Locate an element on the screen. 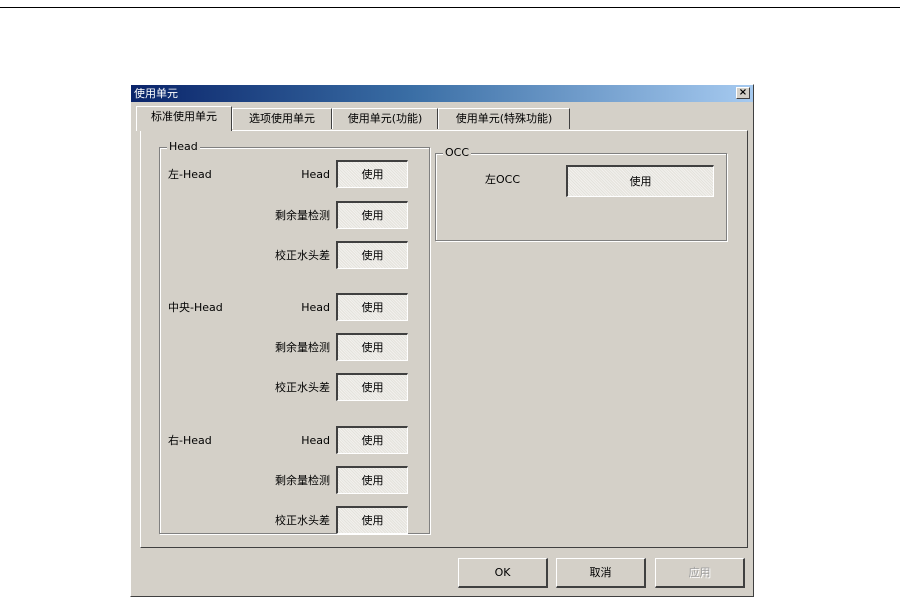  head-group-title: Head is located at coordinates (183, 147).